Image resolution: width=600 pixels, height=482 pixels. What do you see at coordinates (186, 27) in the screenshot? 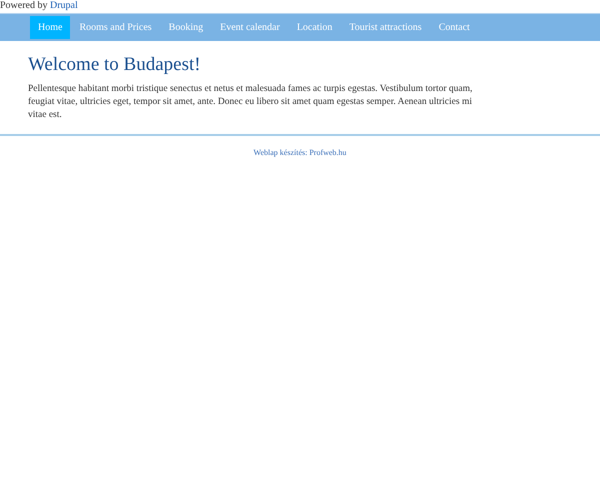
I see `nav-tab: Booking` at bounding box center [186, 27].